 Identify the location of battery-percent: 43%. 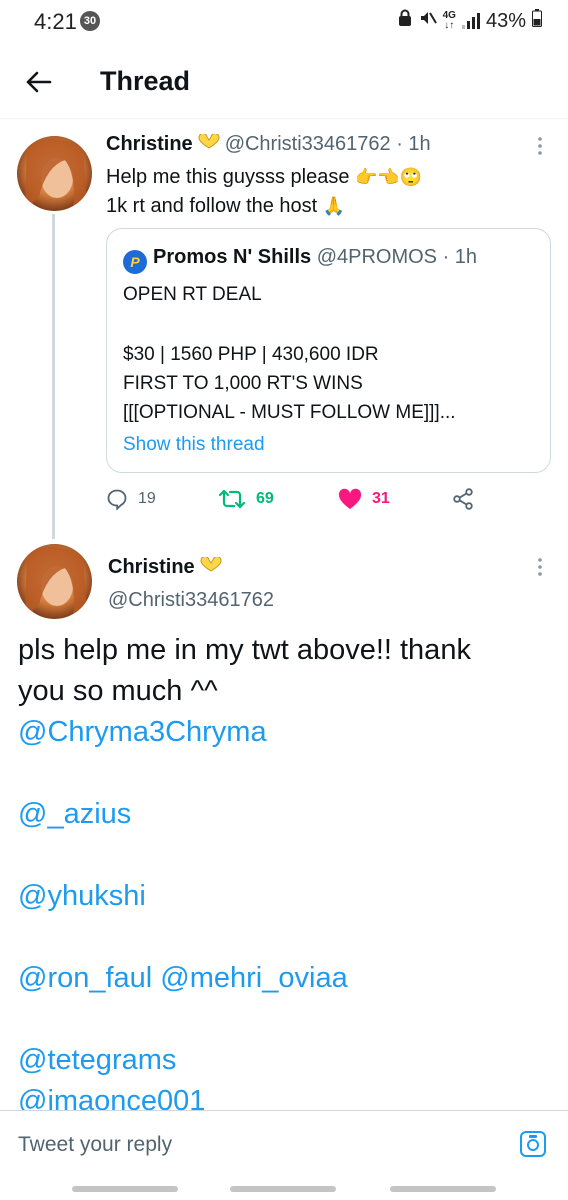
(505, 20).